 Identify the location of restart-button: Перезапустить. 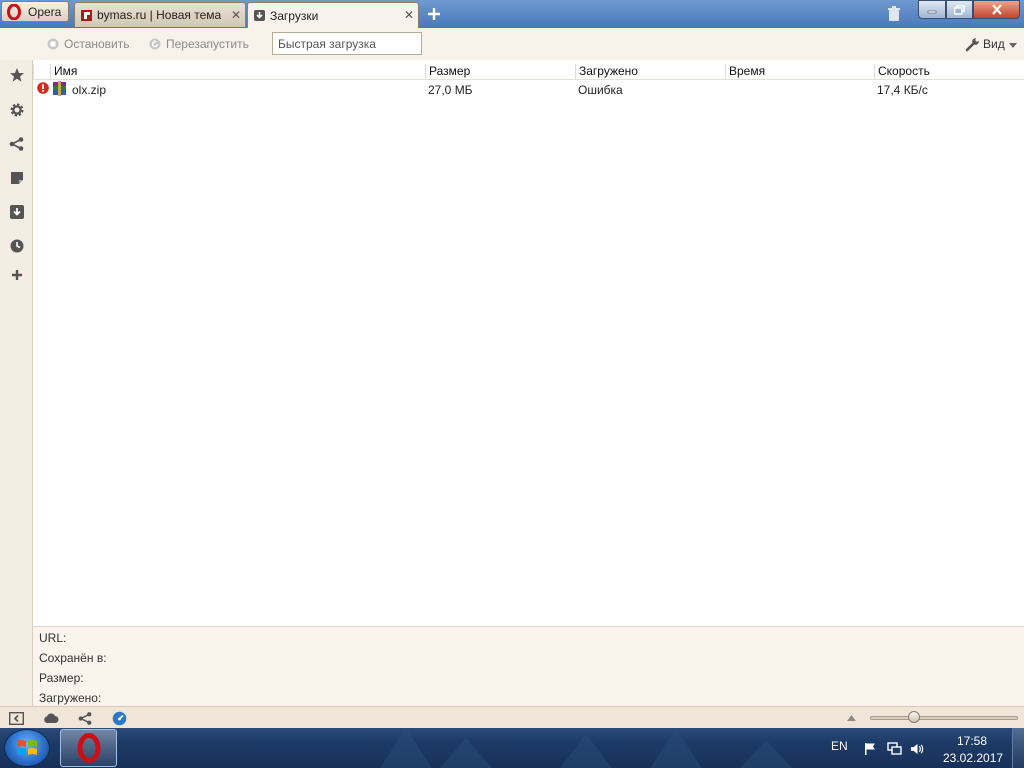
(199, 44).